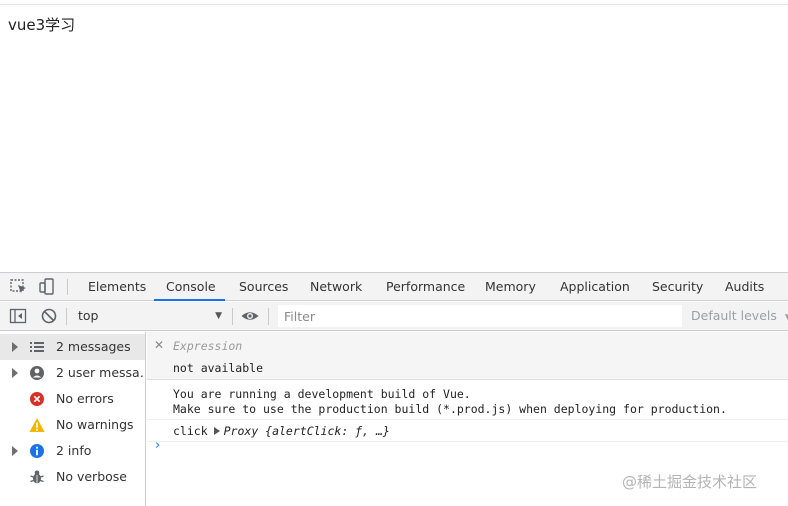  What do you see at coordinates (37, 477) in the screenshot?
I see `bug-icon` at bounding box center [37, 477].